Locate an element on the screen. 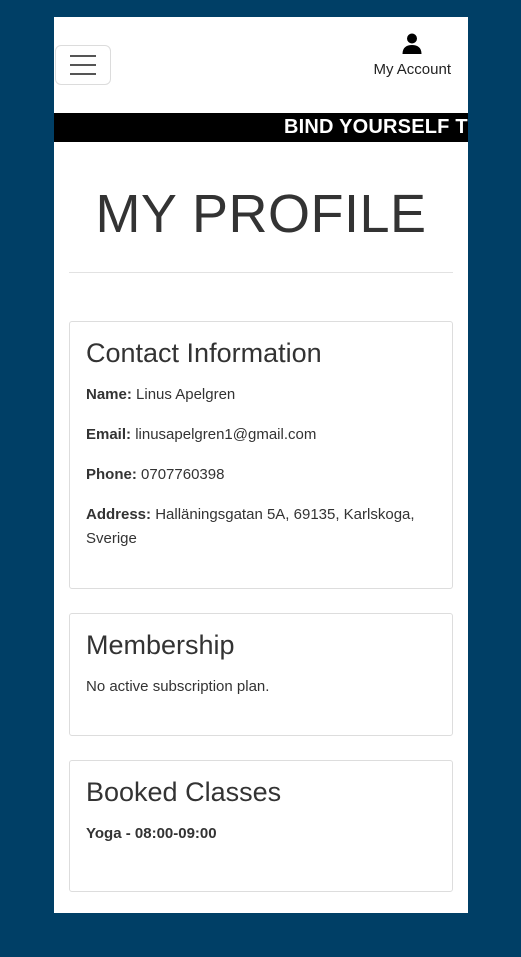 Image resolution: width=521 pixels, height=957 pixels. membership-card: Membership No active subscription plan. is located at coordinates (261, 674).